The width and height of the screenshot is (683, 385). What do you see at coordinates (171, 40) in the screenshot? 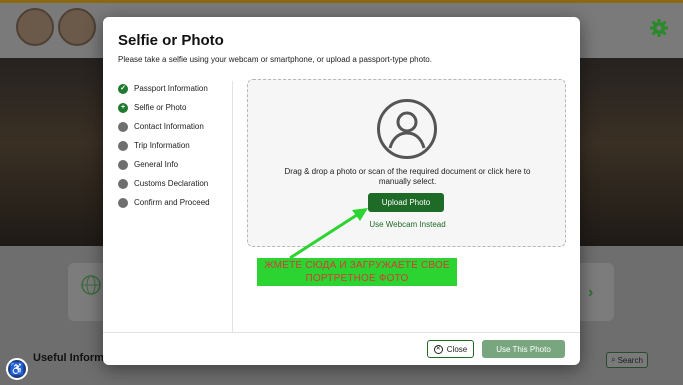
I see `modal-title: Selfie or Photo` at bounding box center [171, 40].